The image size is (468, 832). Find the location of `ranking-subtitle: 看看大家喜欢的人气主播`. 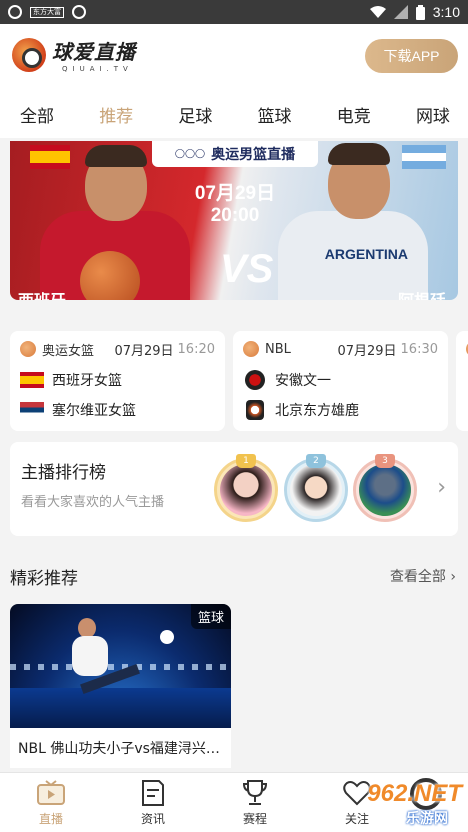

ranking-subtitle: 看看大家喜欢的人气主播 is located at coordinates (93, 502).